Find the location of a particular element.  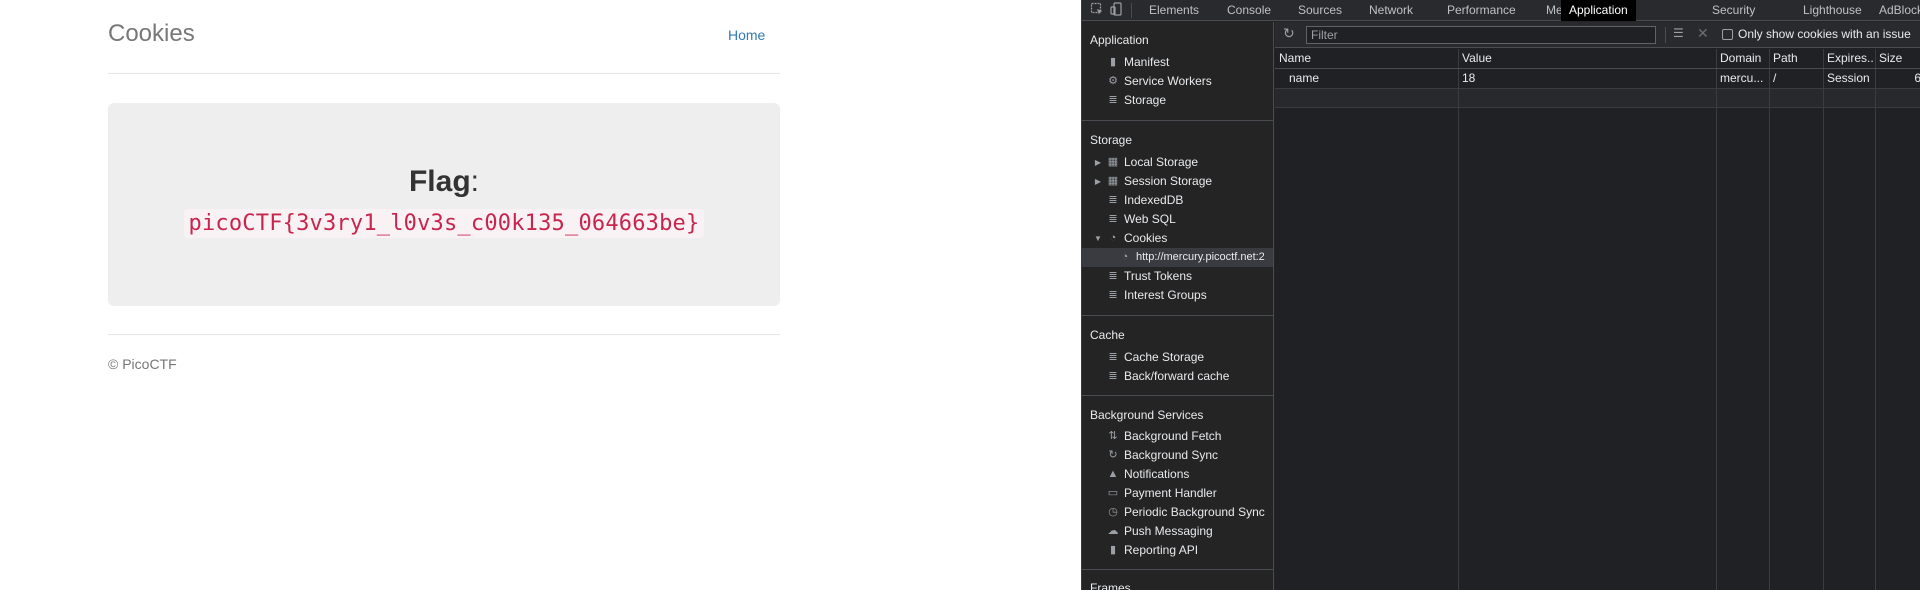

sidebar-item-label: Background Fetch is located at coordinates (1173, 436).